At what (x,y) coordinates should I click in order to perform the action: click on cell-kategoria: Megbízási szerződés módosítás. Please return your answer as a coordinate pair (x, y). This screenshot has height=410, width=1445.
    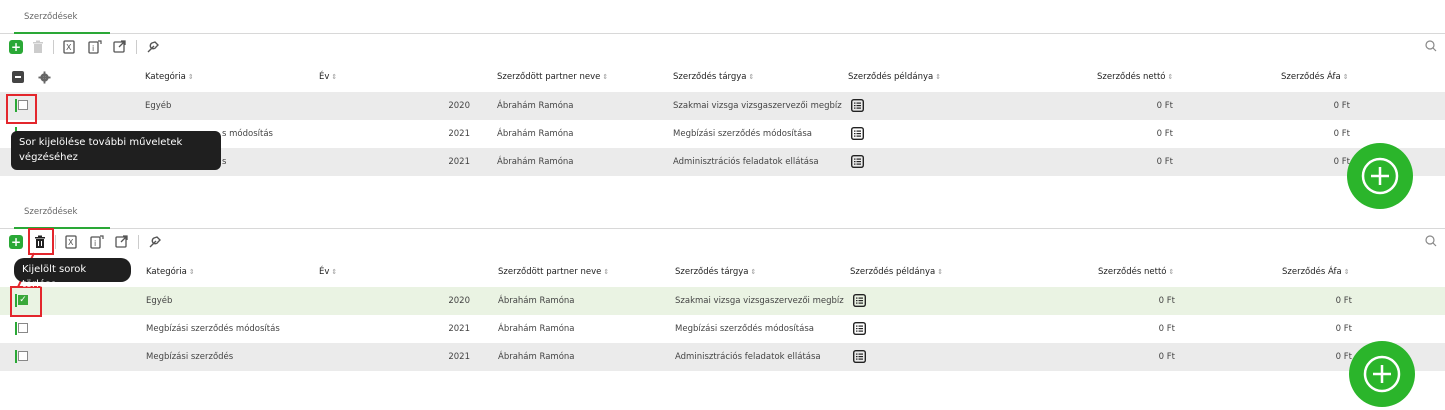
    Looking at the image, I should click on (213, 329).